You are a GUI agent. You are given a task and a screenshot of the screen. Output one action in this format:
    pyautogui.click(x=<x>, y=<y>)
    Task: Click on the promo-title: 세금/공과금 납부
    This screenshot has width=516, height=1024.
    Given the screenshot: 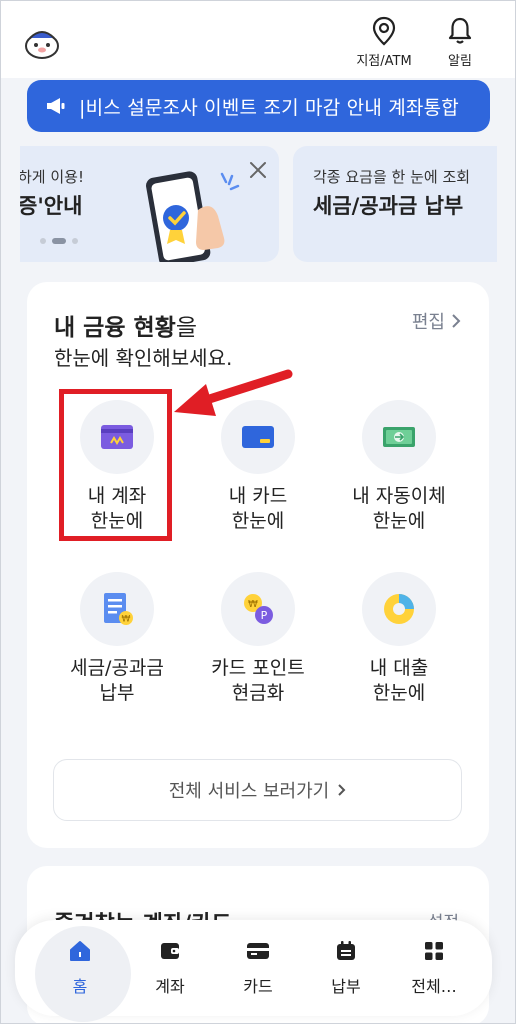 What is the action you would take?
    pyautogui.click(x=388, y=206)
    